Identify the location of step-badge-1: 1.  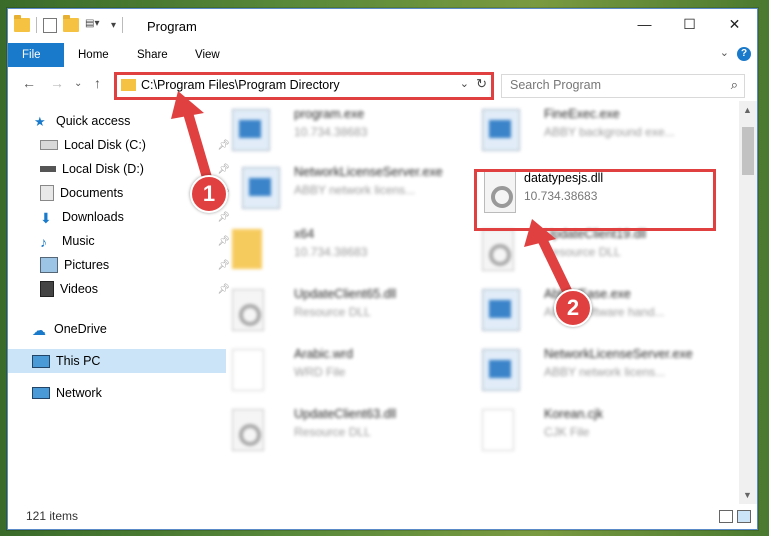
(209, 194).